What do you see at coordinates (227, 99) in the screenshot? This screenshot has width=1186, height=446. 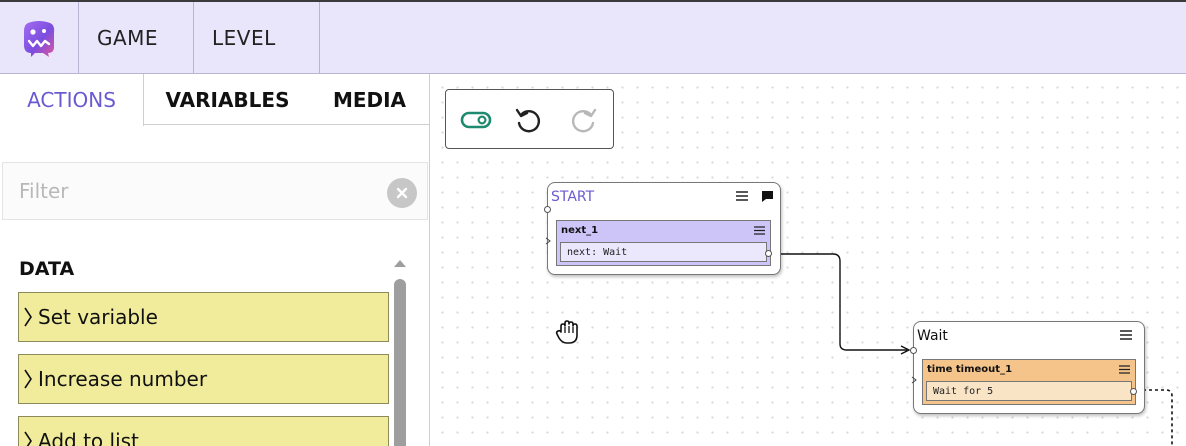 I see `tab-variables: VARIABLES` at bounding box center [227, 99].